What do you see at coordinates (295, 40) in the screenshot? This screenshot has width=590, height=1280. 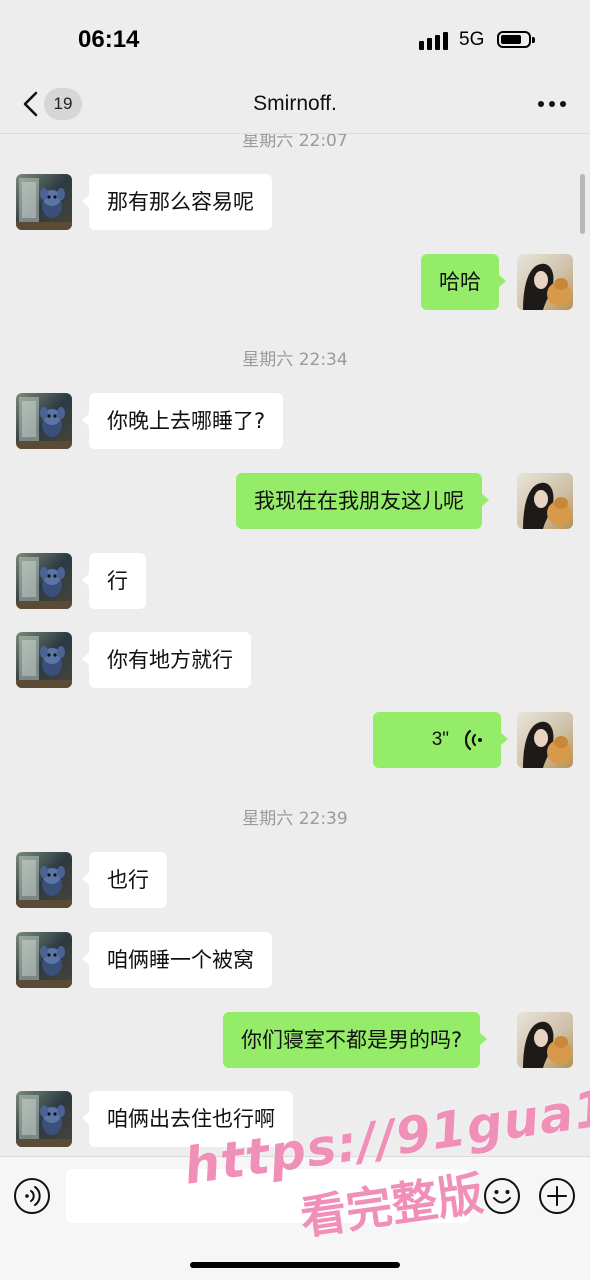 I see `status-bar: 06:14 5G` at bounding box center [295, 40].